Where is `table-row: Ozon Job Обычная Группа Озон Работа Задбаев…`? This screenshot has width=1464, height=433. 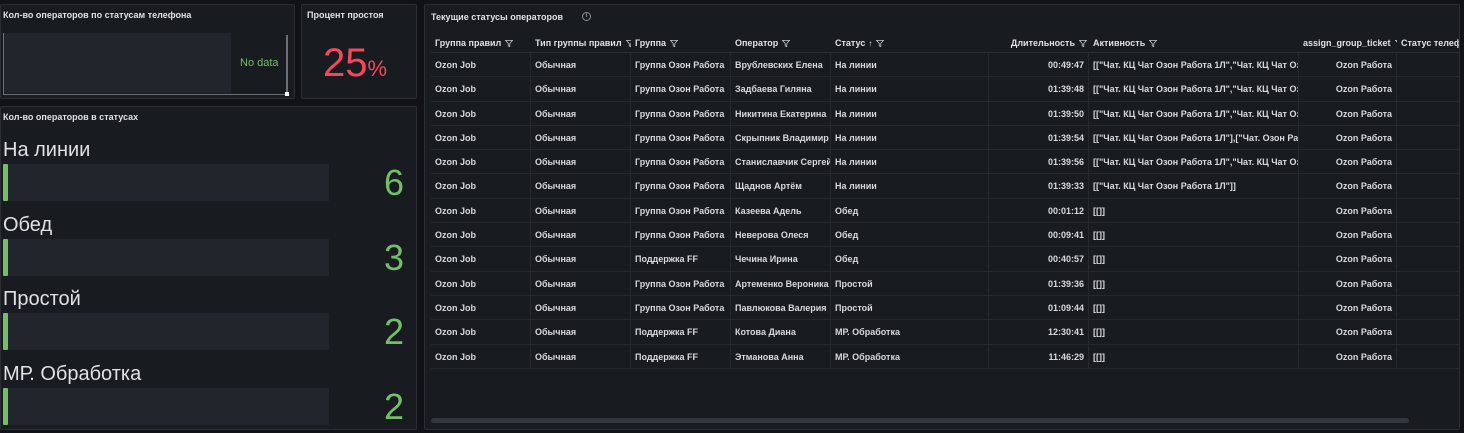
table-row: Ozon Job Обычная Группа Озон Работа Задбаев… is located at coordinates (945, 89).